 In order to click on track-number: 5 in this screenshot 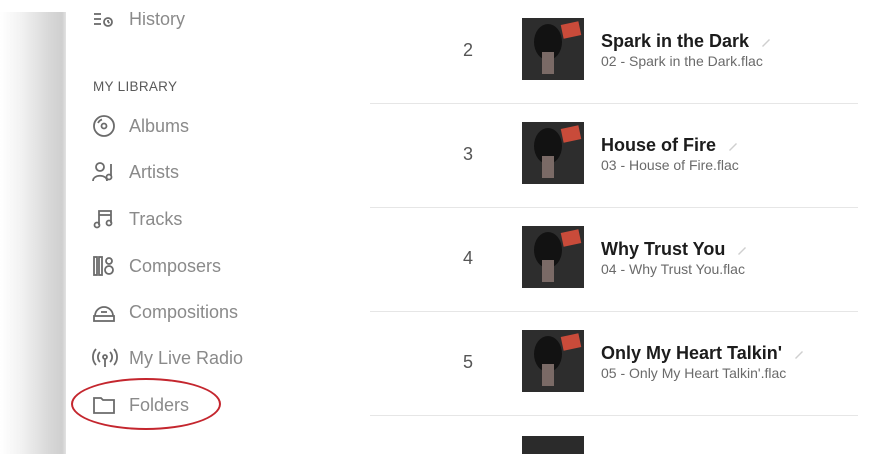, I will do `click(467, 362)`.